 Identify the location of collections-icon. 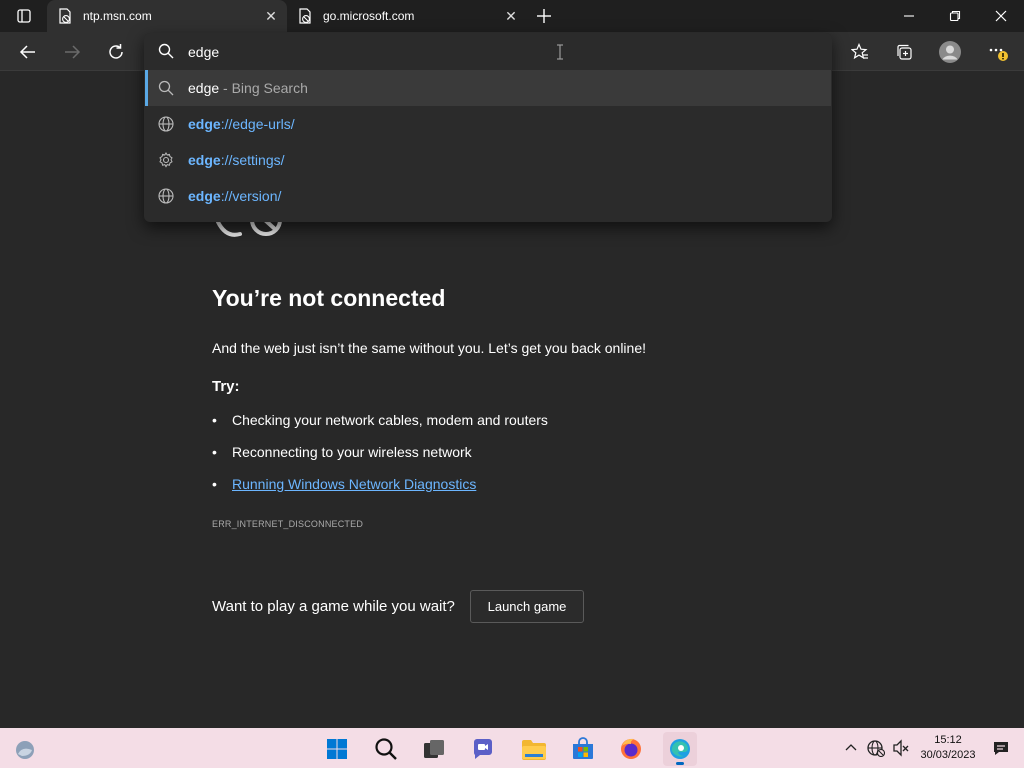
(904, 52).